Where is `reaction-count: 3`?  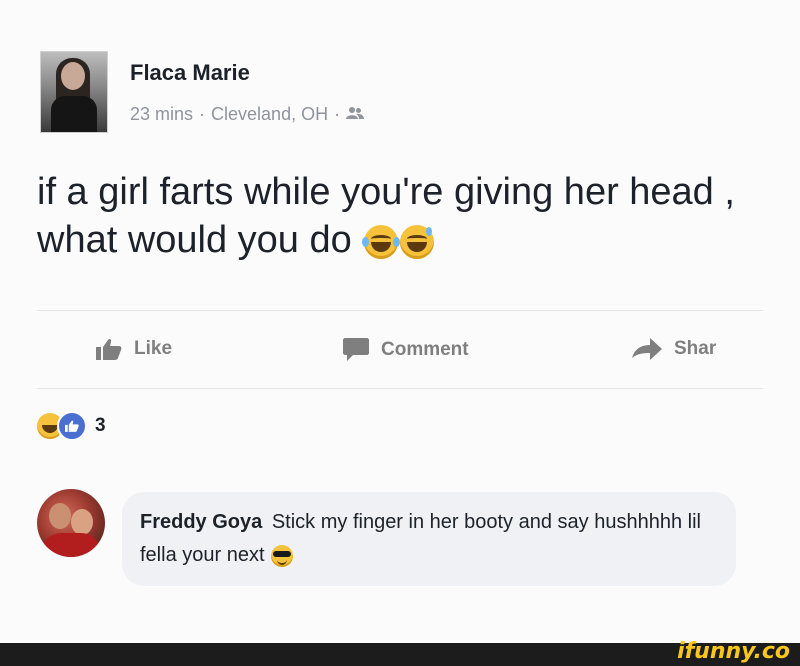 reaction-count: 3 is located at coordinates (100, 425).